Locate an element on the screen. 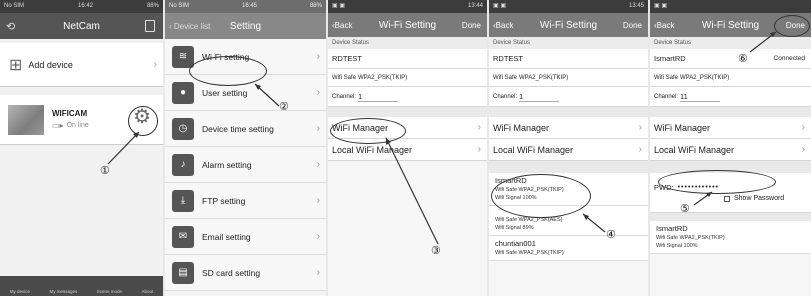  tab-my-messages: My messages is located at coordinates (63, 291).